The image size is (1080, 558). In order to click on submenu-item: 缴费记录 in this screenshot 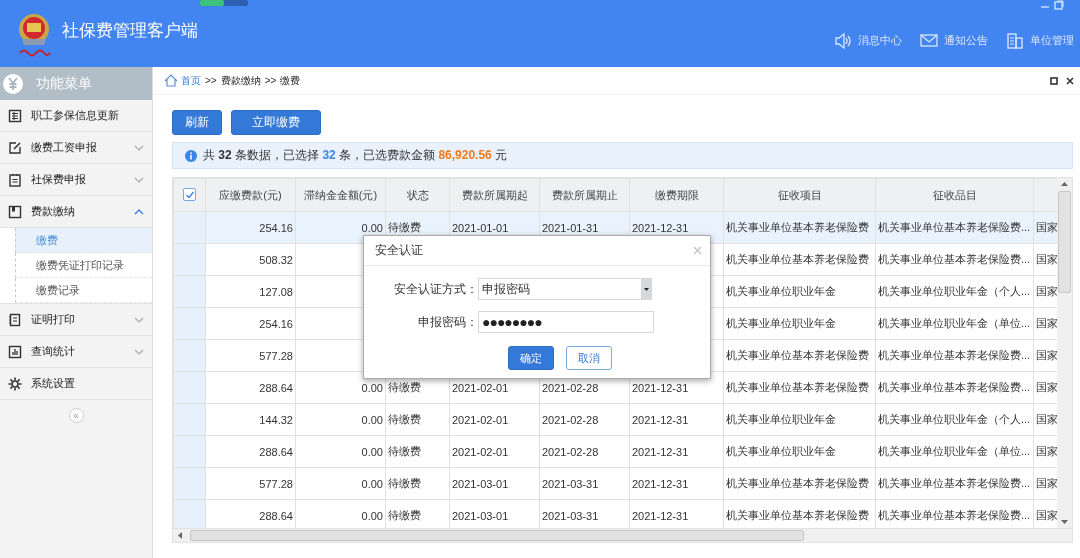, I will do `click(83, 290)`.